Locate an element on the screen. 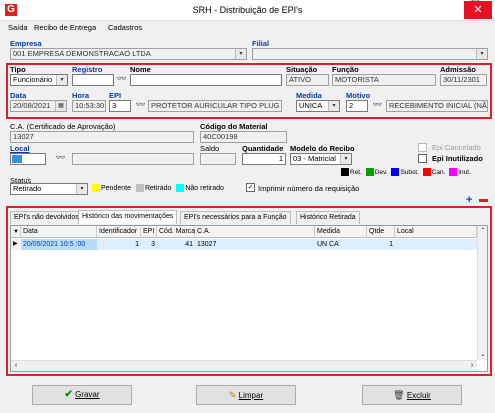 Image resolution: width=495 pixels, height=413 pixels. tab-epis-necessarios: EPI's necessários para a Função is located at coordinates (235, 217).